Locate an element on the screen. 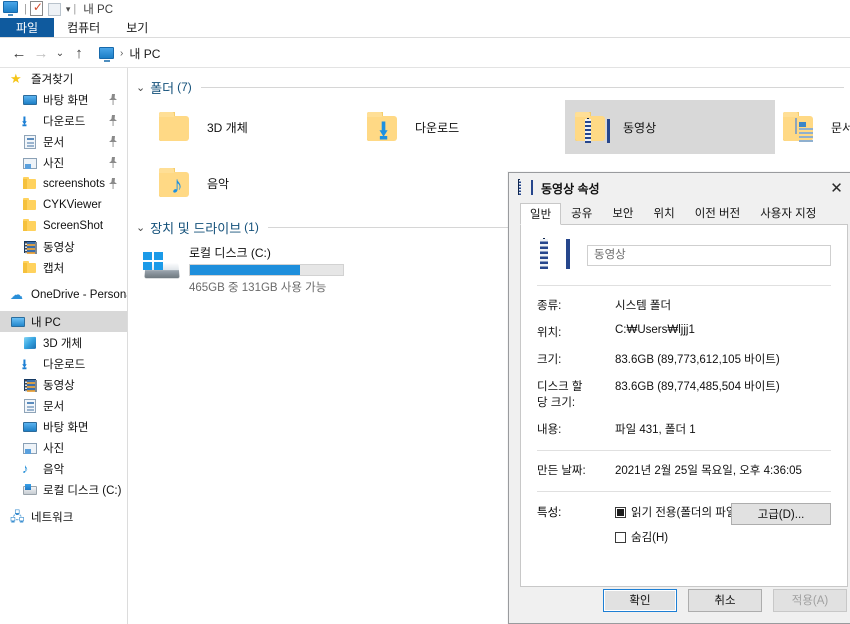 The width and height of the screenshot is (850, 624). group-title-devices: 장치 및 드라이브 is located at coordinates (196, 228).